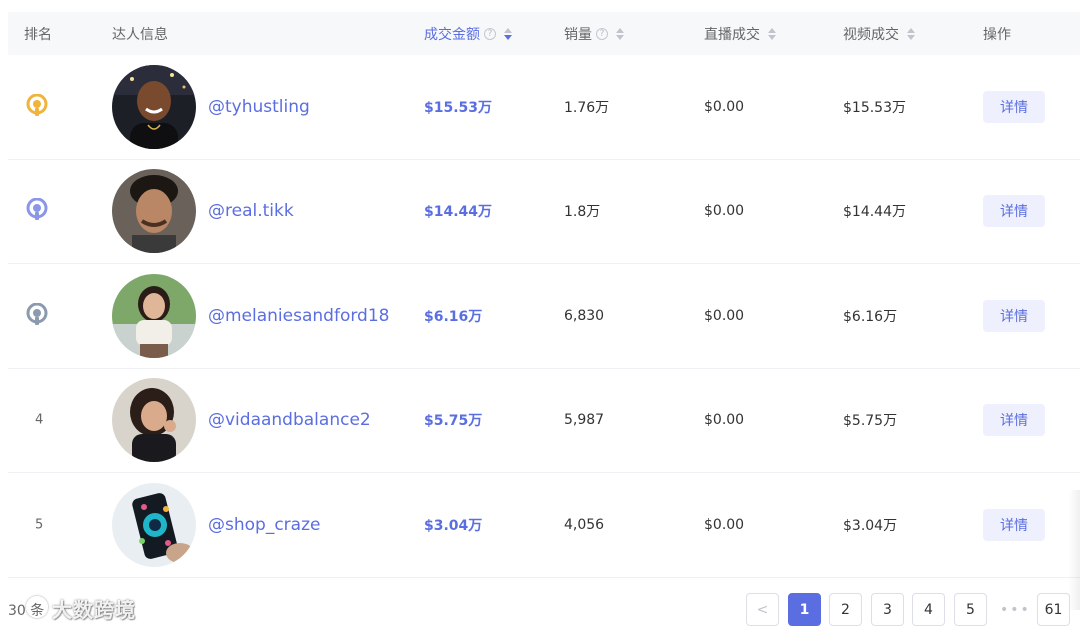 This screenshot has width=1080, height=629. What do you see at coordinates (540, 607) in the screenshot?
I see `table-footer: 30 条 大数跨境 < 1 2 3 4 5 ••• 61` at bounding box center [540, 607].